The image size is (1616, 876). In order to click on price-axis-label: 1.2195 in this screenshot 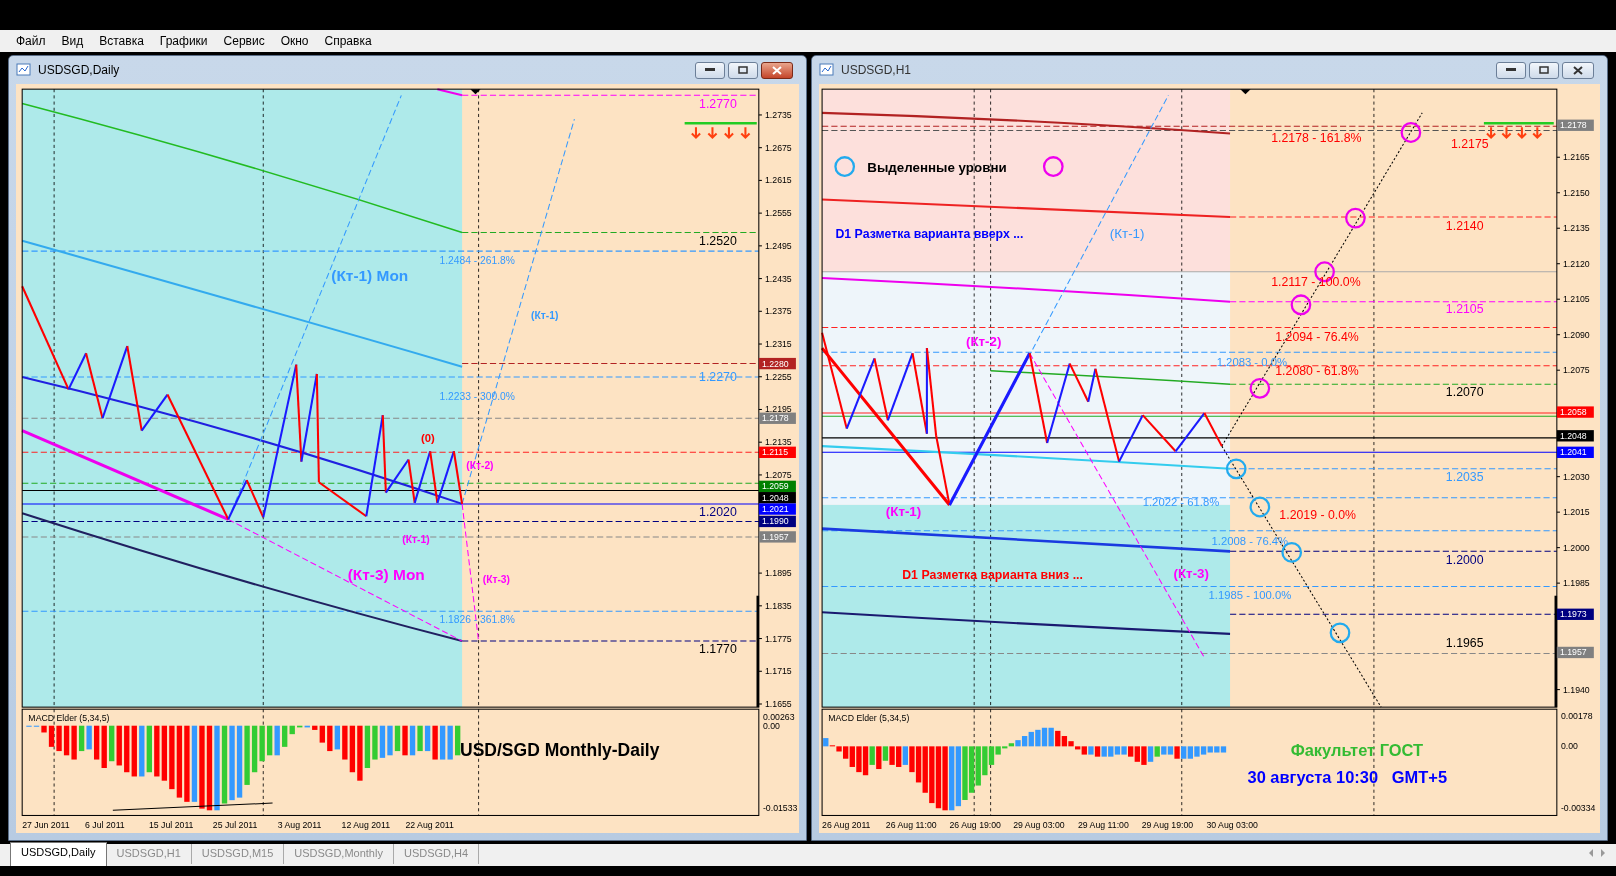, I will do `click(778, 409)`.